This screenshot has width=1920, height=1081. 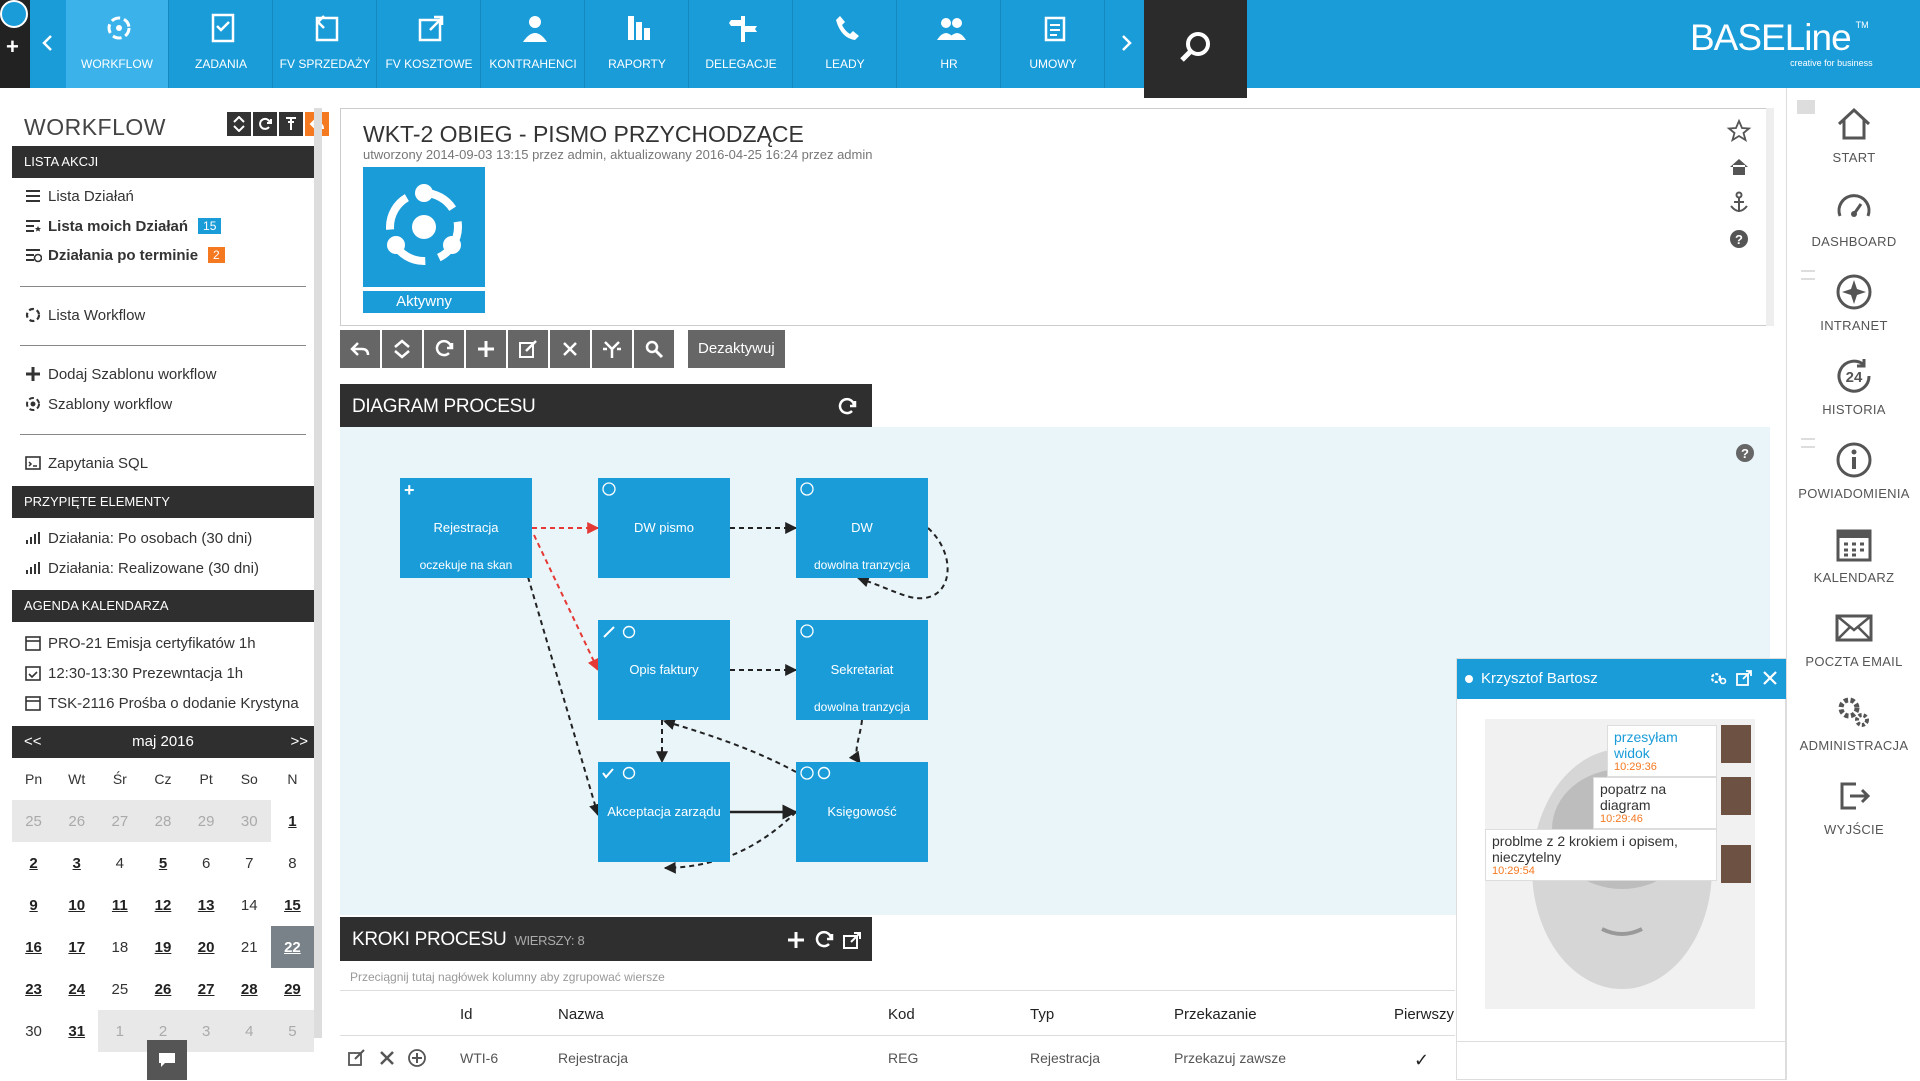 What do you see at coordinates (163, 947) in the screenshot?
I see `calendar-day: 19` at bounding box center [163, 947].